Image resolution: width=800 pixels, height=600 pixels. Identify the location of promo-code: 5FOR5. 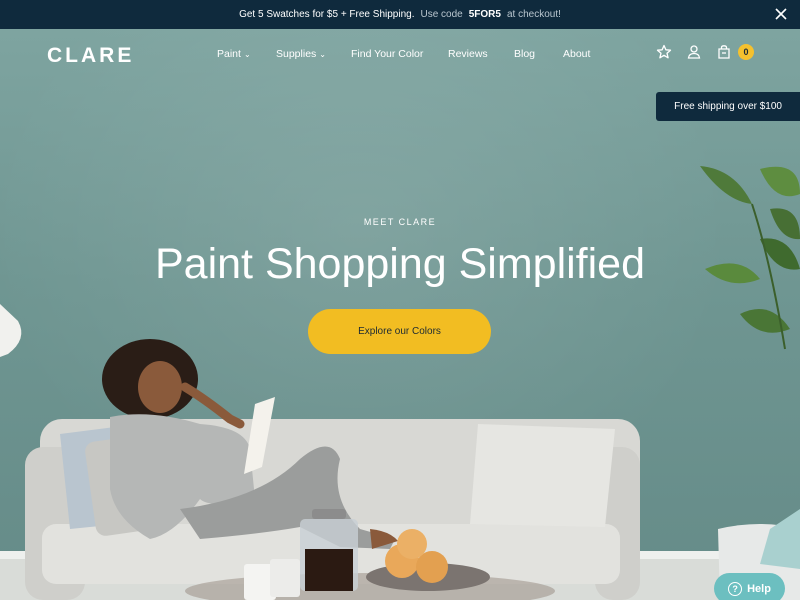
(484, 14).